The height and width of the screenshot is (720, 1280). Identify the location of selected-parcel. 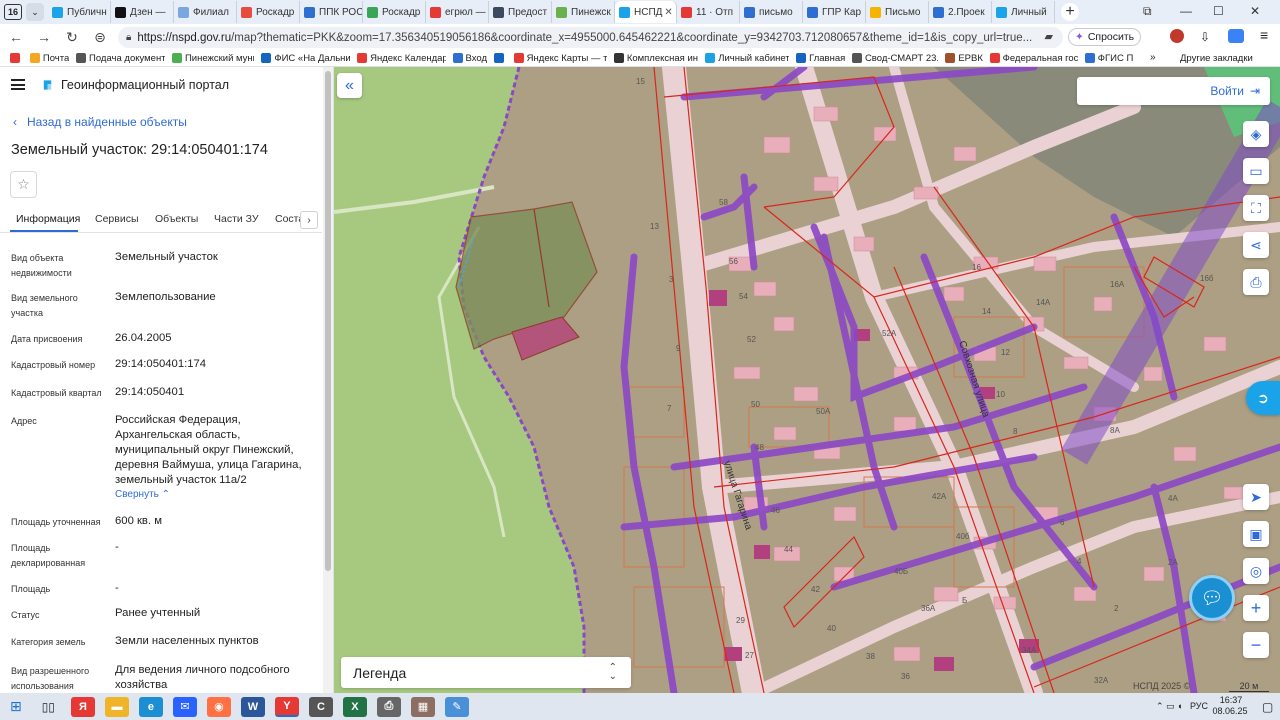
(526, 275).